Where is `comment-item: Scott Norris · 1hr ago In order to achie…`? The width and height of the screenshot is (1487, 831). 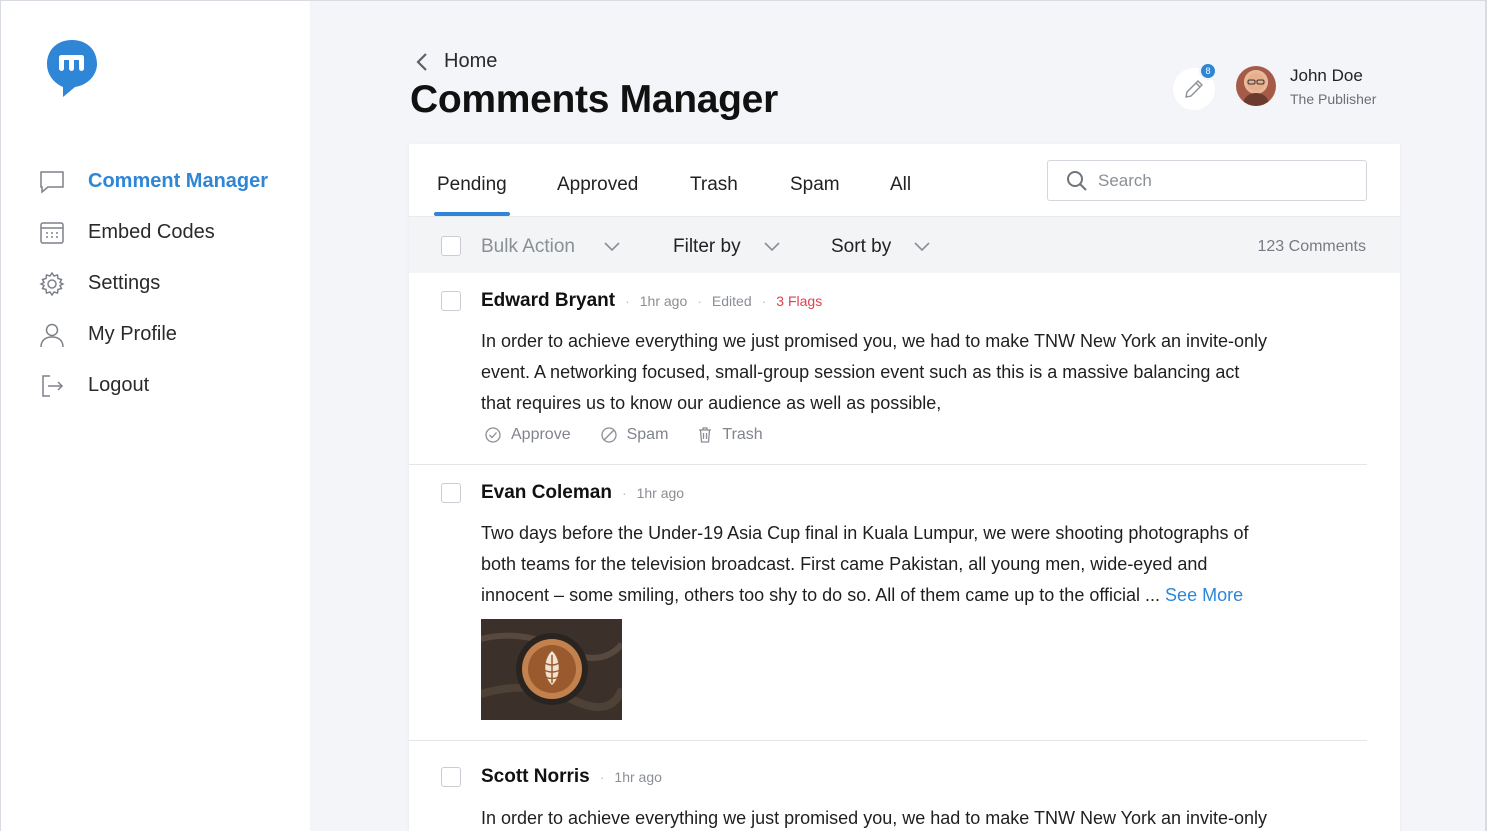 comment-item: Scott Norris · 1hr ago In order to achie… is located at coordinates (888, 786).